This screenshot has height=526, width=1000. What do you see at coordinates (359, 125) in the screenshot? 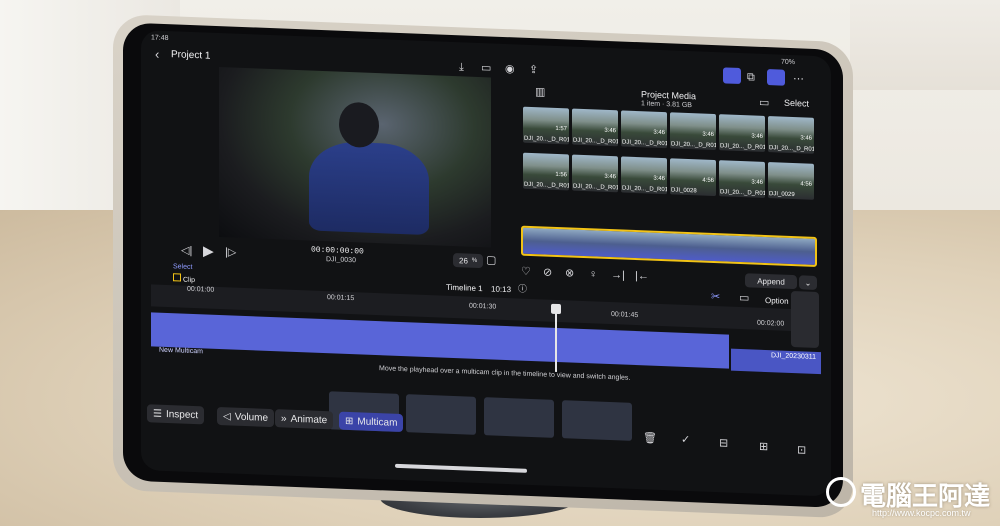
I see `helmet-image` at bounding box center [359, 125].